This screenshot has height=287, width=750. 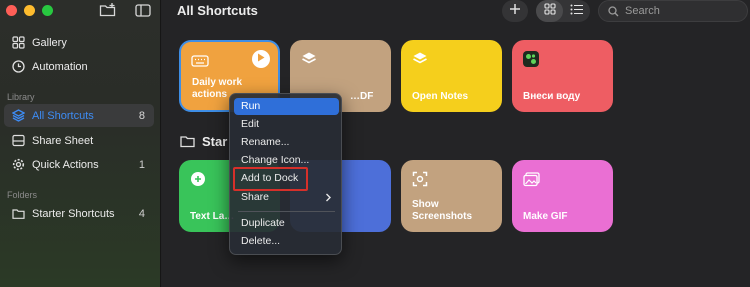 I want to click on card-title: Open Notes, so click(x=440, y=97).